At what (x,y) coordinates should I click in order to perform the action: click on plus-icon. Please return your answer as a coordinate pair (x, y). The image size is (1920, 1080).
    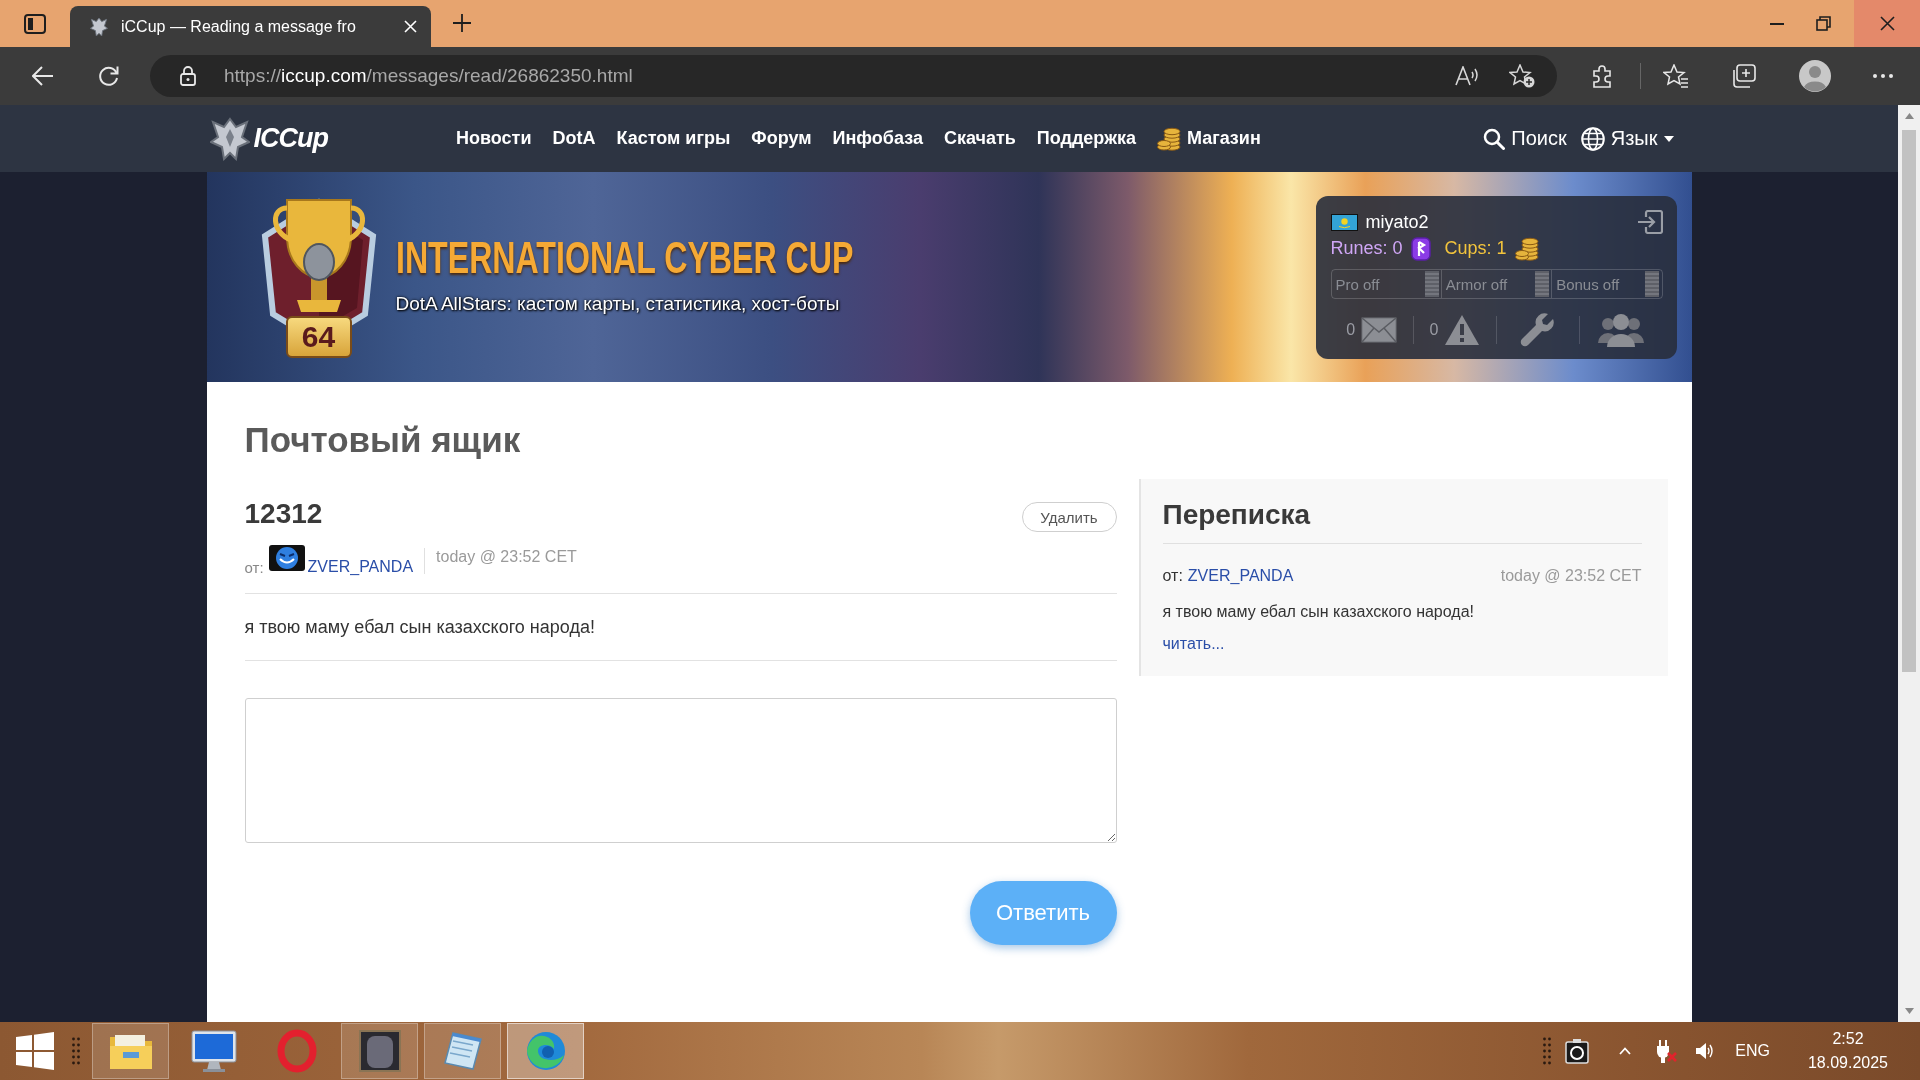
    Looking at the image, I should click on (462, 23).